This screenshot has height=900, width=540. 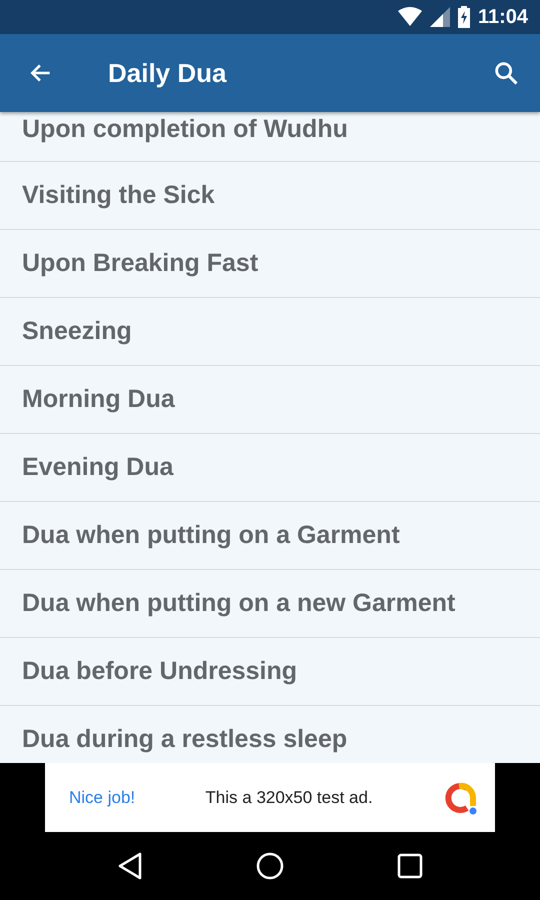 What do you see at coordinates (270, 196) in the screenshot?
I see `dua-list-item: Visiting the Sick` at bounding box center [270, 196].